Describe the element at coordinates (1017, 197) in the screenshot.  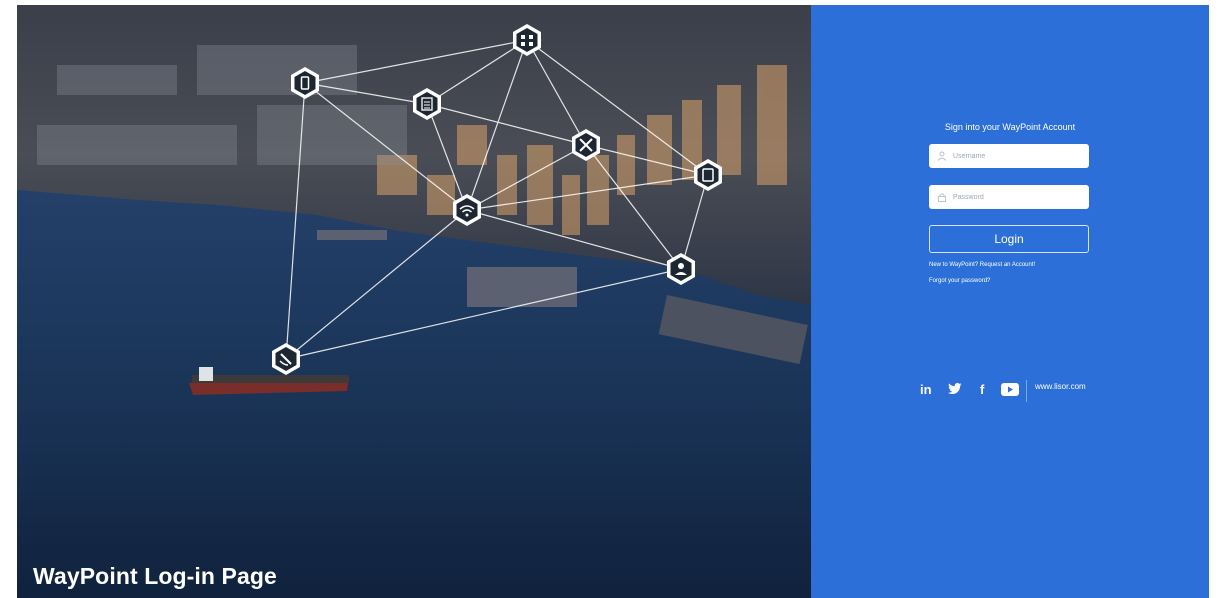
I see `password-input` at that location.